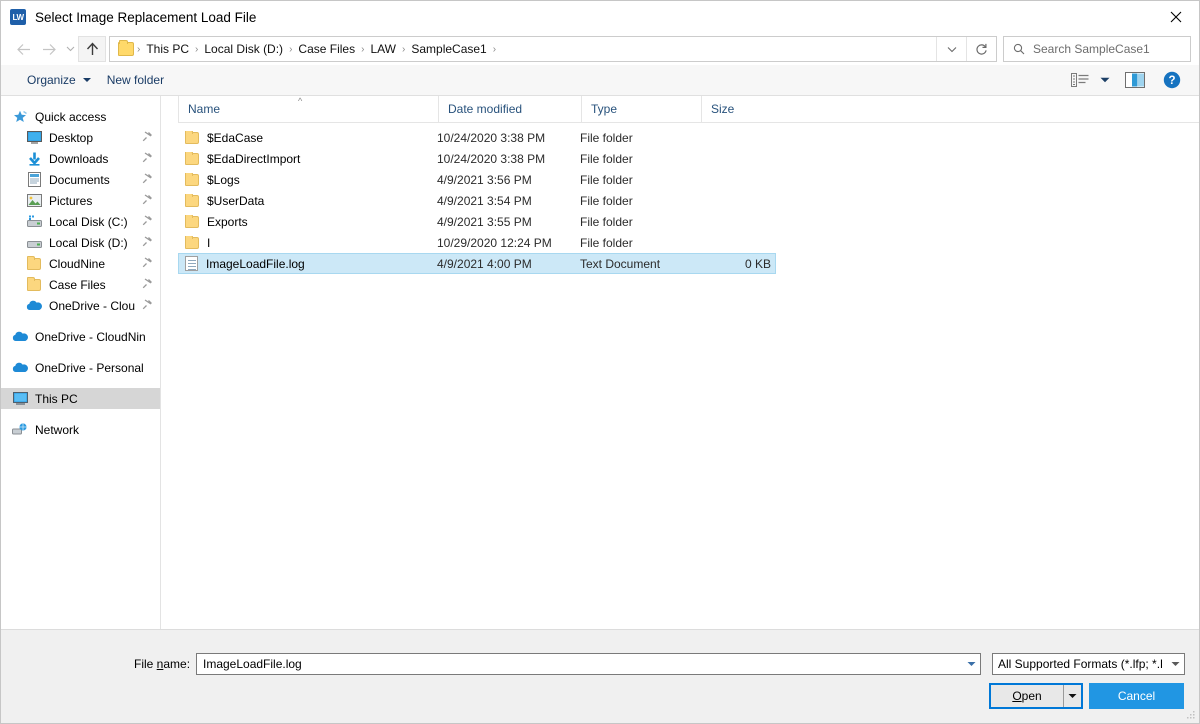  I want to click on sidebar-item-local-disk-c: Local Disk (C:), so click(80, 221).